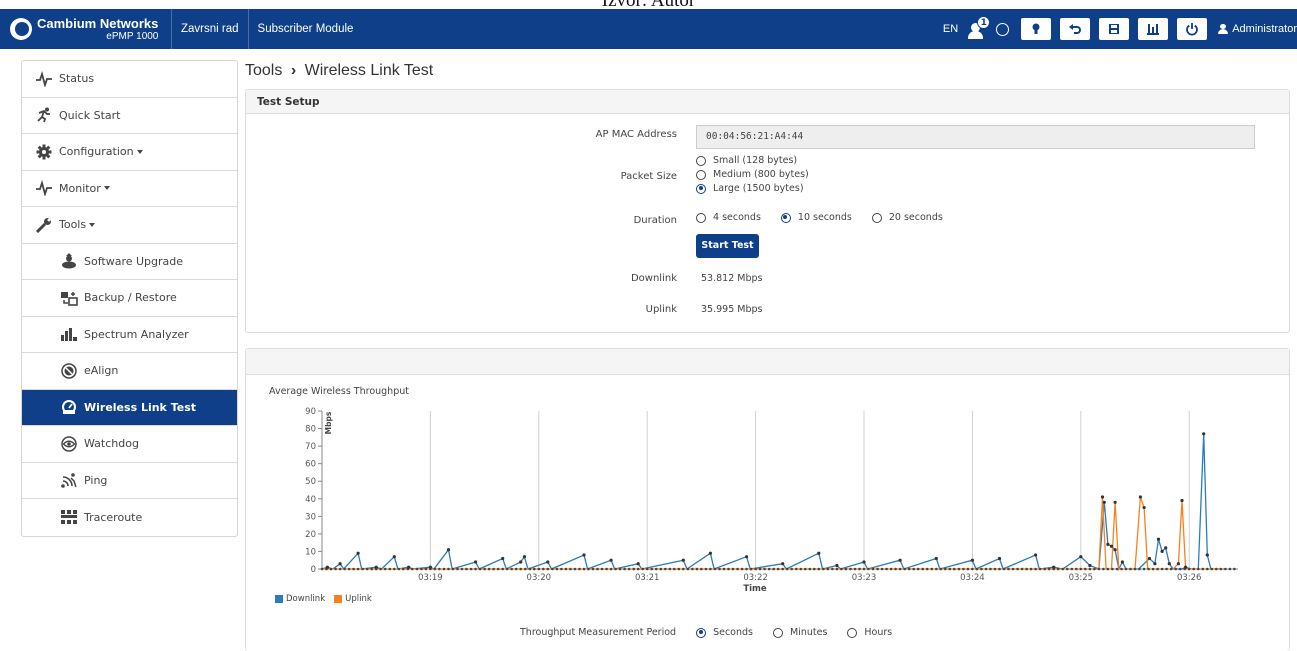  What do you see at coordinates (86, 29) in the screenshot?
I see `brand-logo: Cambium Networks ePMP 1000` at bounding box center [86, 29].